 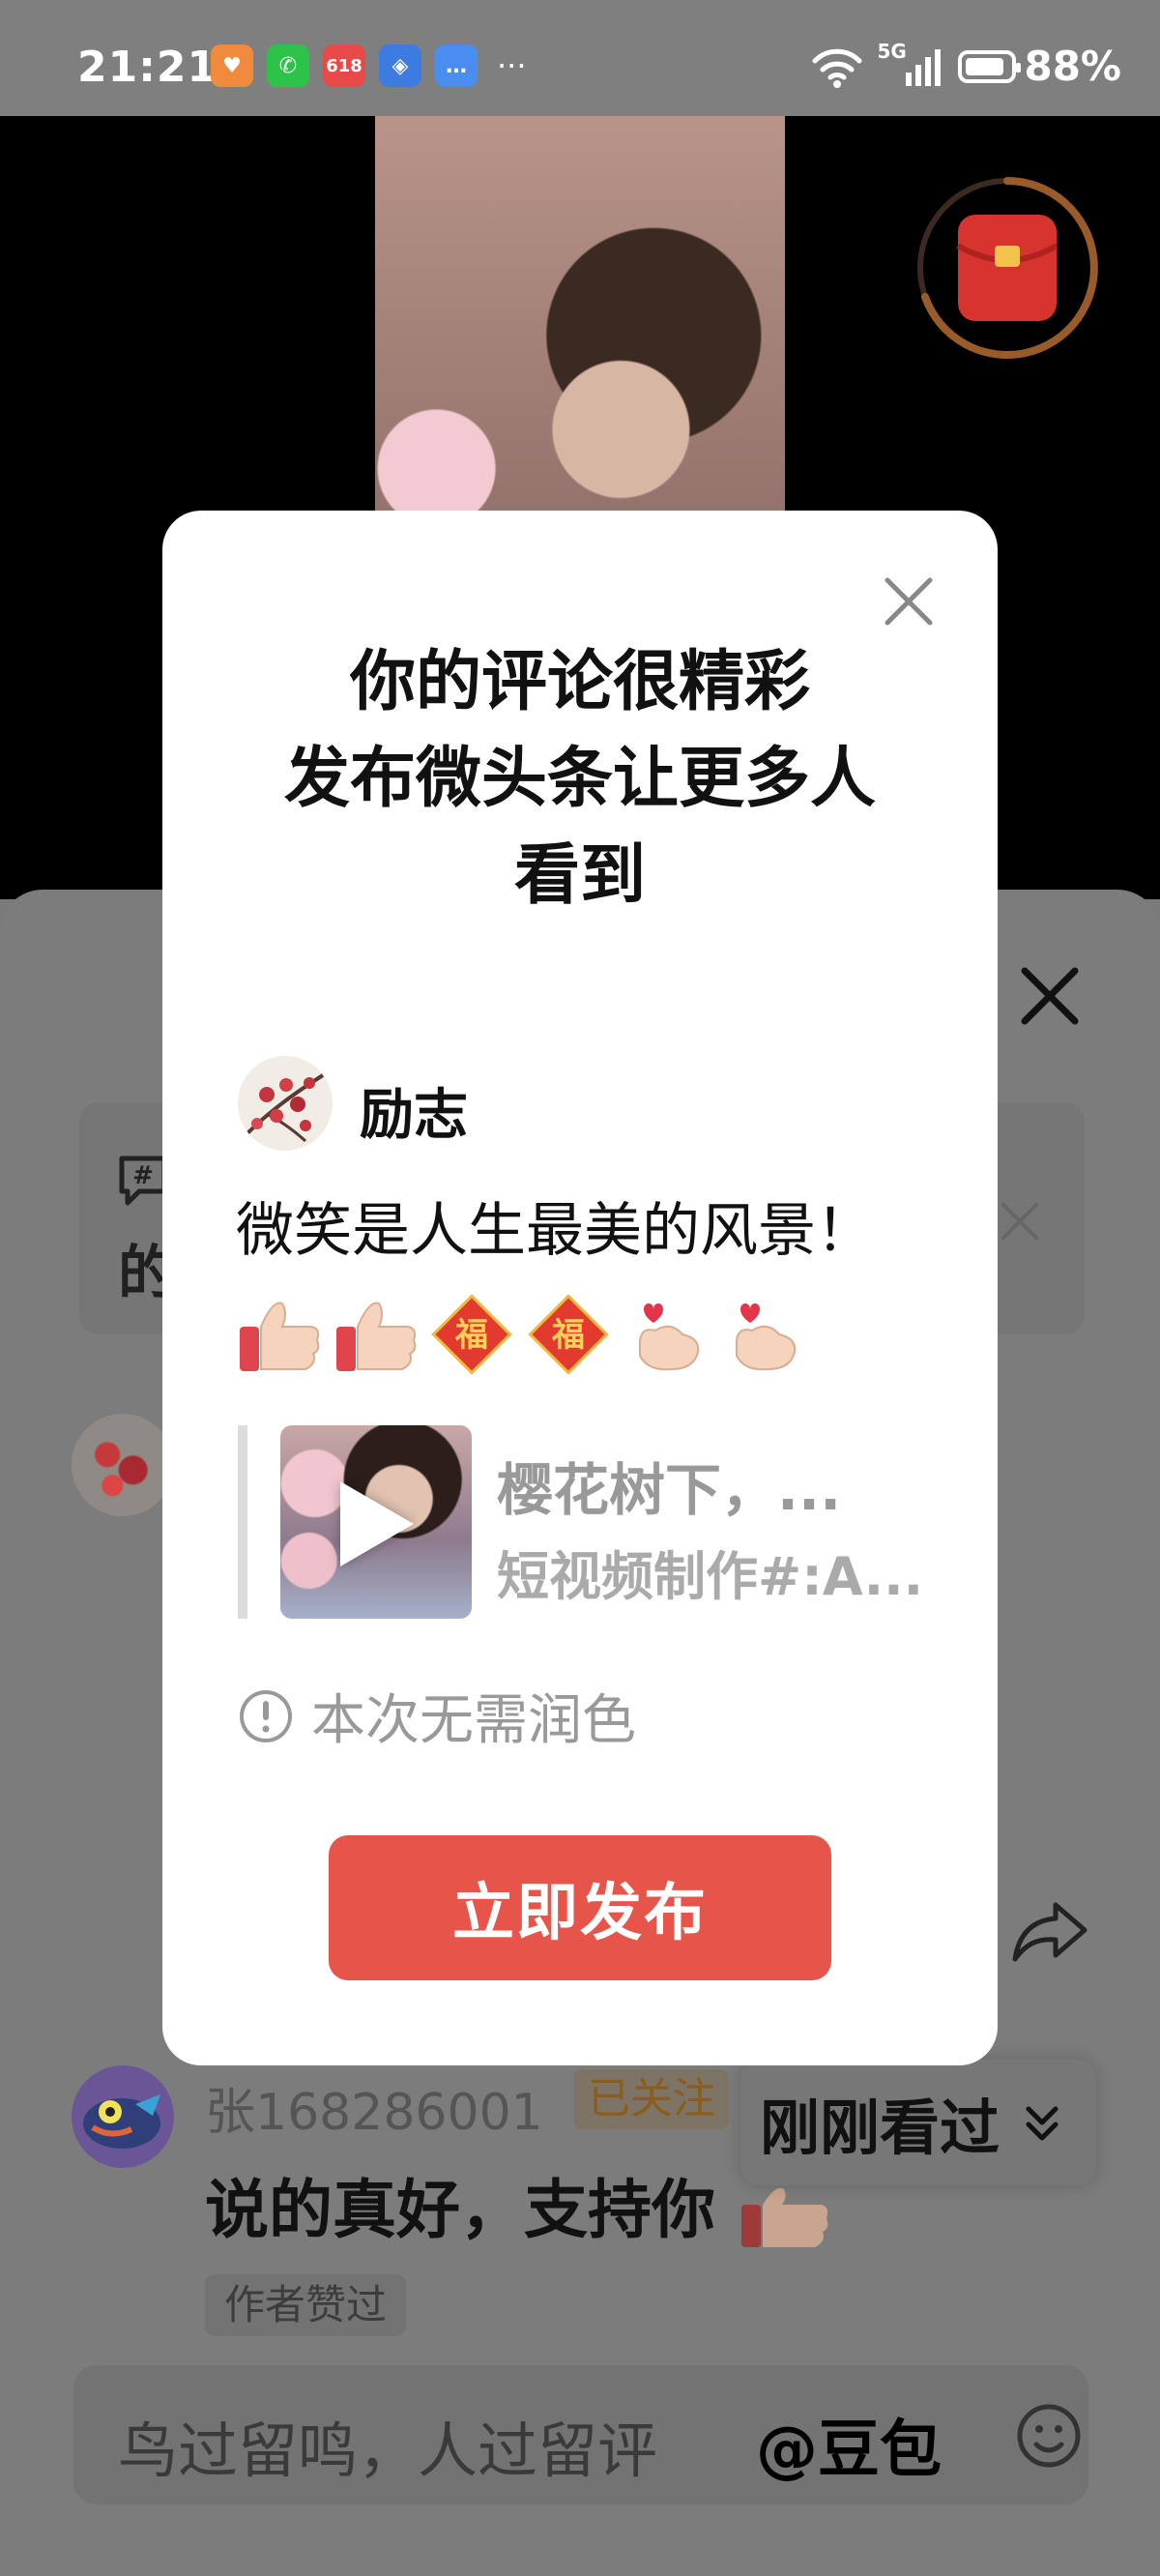 I want to click on comment-text-content: 说的真好，支持你, so click(x=460, y=2210).